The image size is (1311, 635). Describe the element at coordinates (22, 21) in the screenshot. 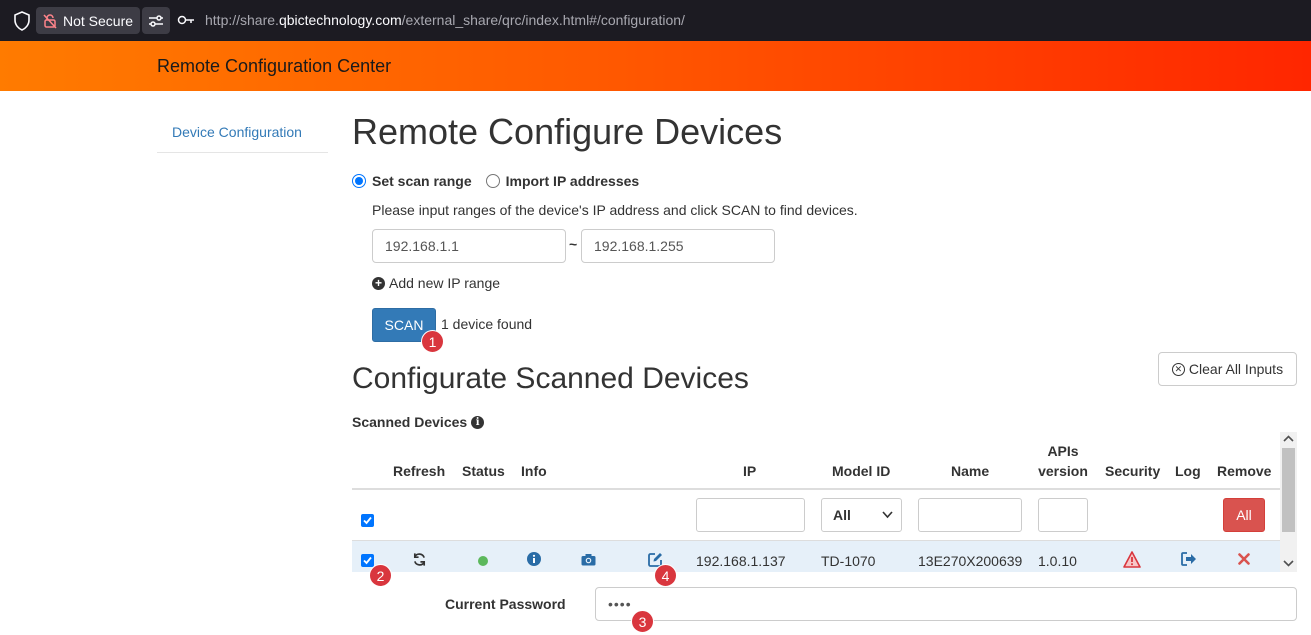

I see `shield-icon` at that location.